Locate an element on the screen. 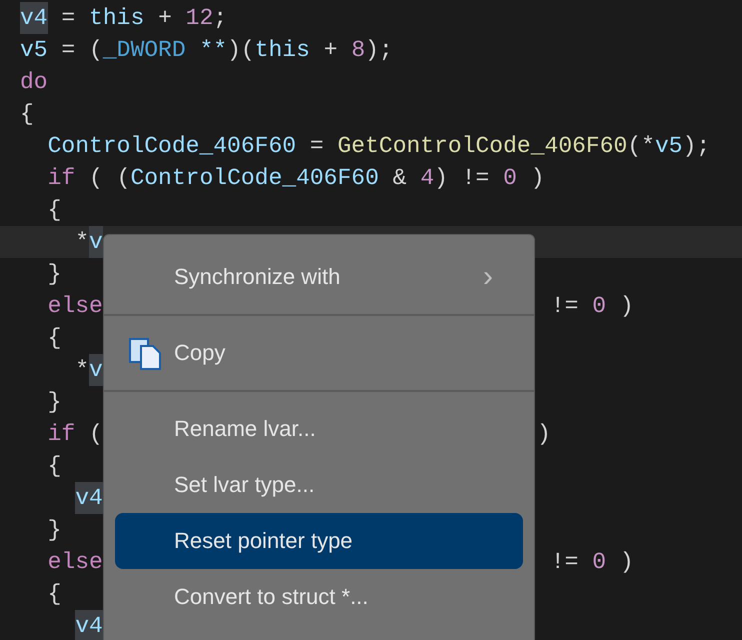 This screenshot has width=742, height=640. code-token: & is located at coordinates (400, 178).